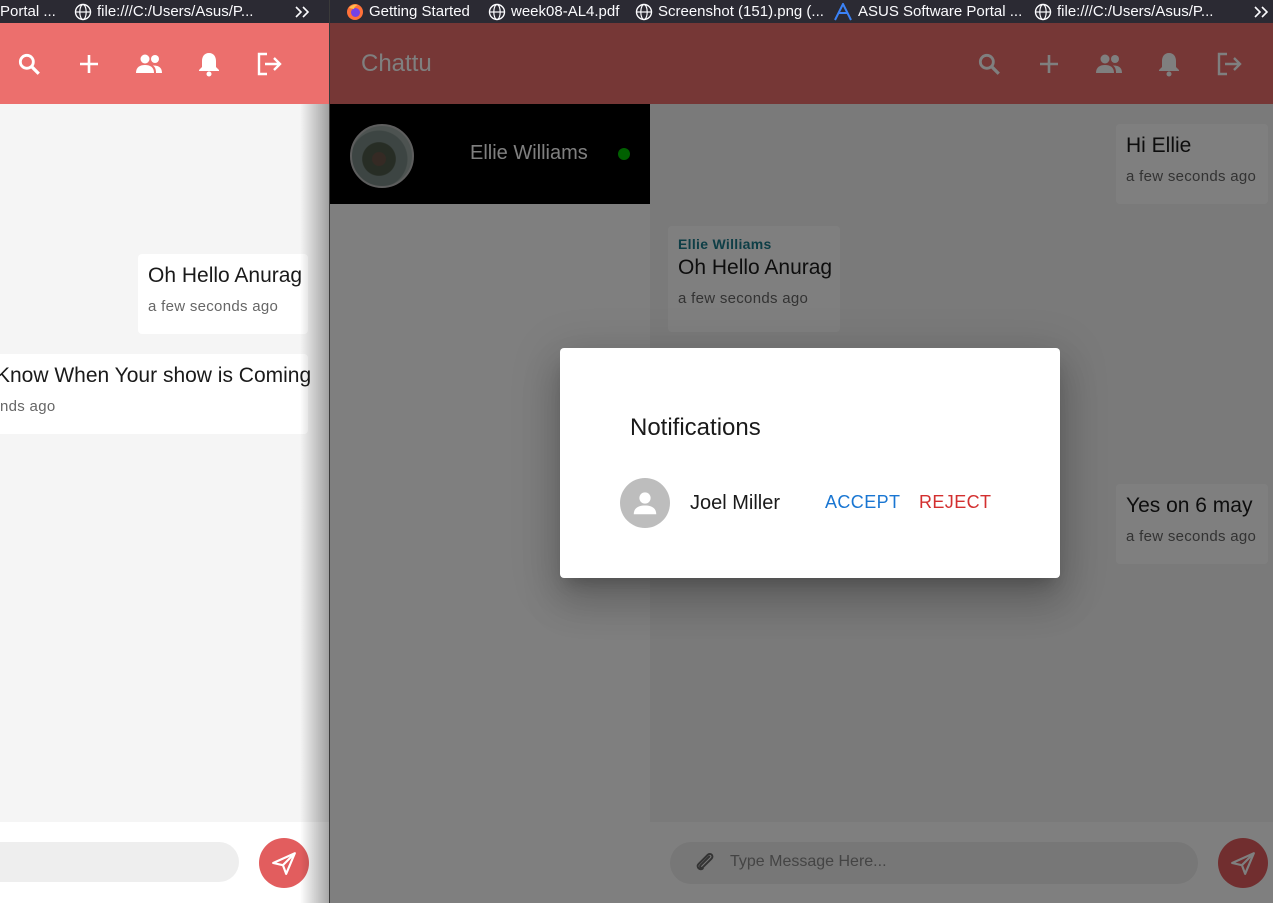 Image resolution: width=1273 pixels, height=903 pixels. Describe the element at coordinates (695, 427) in the screenshot. I see `dialog-title: Notifications` at that location.